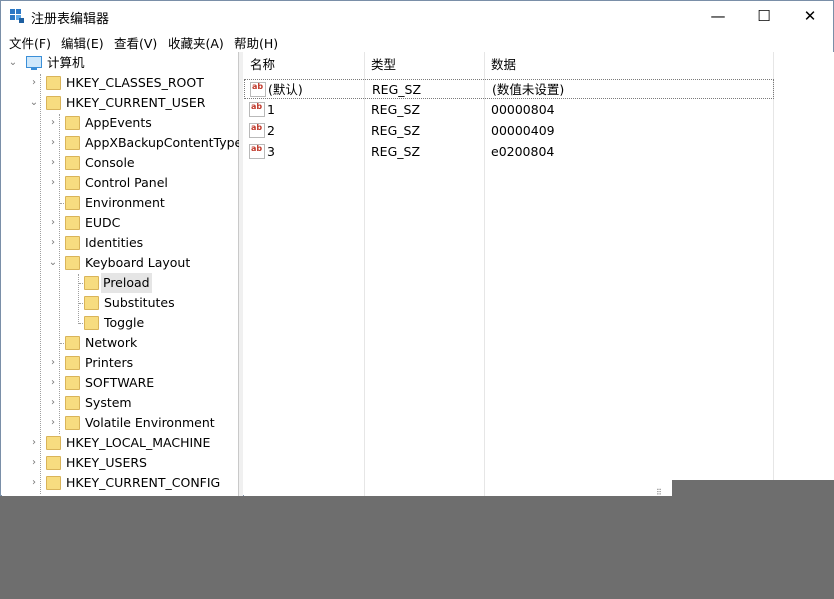 This screenshot has height=599, width=834. What do you see at coordinates (120, 403) in the screenshot?
I see `tree-item-system: › System` at bounding box center [120, 403].